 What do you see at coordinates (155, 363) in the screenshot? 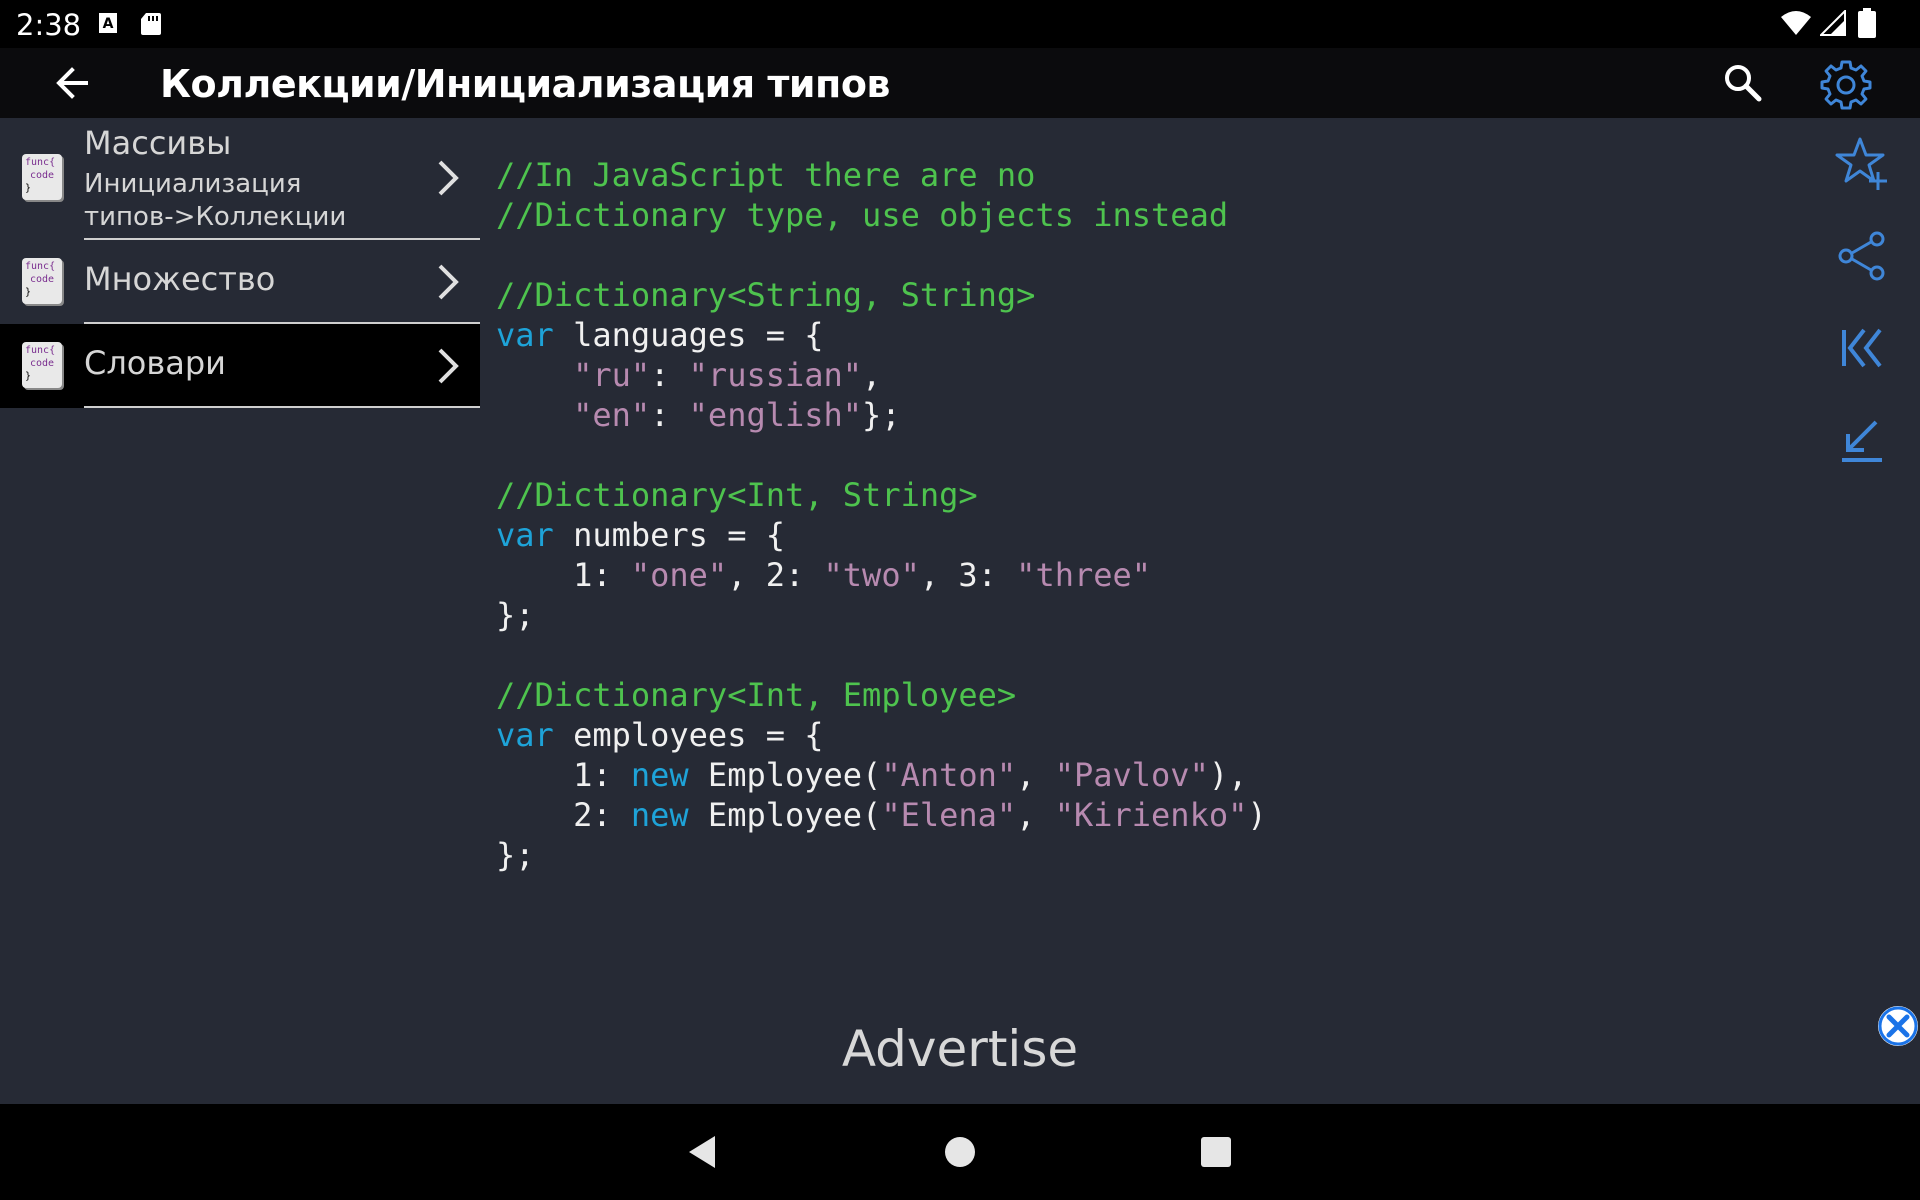
I see `list-item-title: Словари` at bounding box center [155, 363].